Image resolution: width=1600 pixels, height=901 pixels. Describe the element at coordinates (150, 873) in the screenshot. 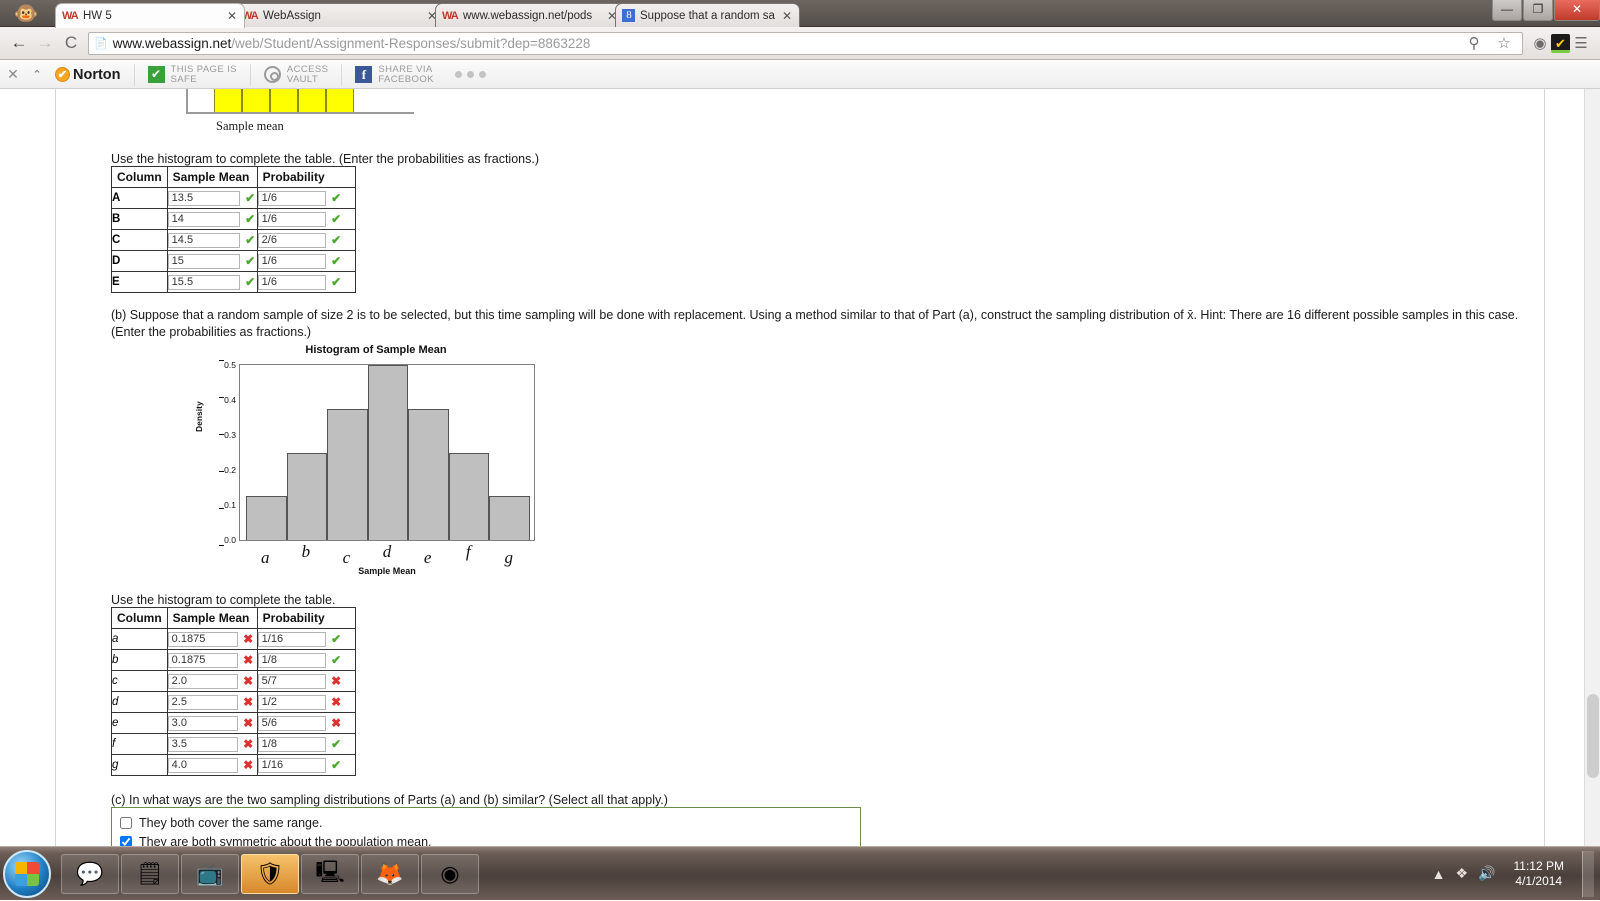

I see `taskbar-button-sticky-notes: 🗒` at that location.